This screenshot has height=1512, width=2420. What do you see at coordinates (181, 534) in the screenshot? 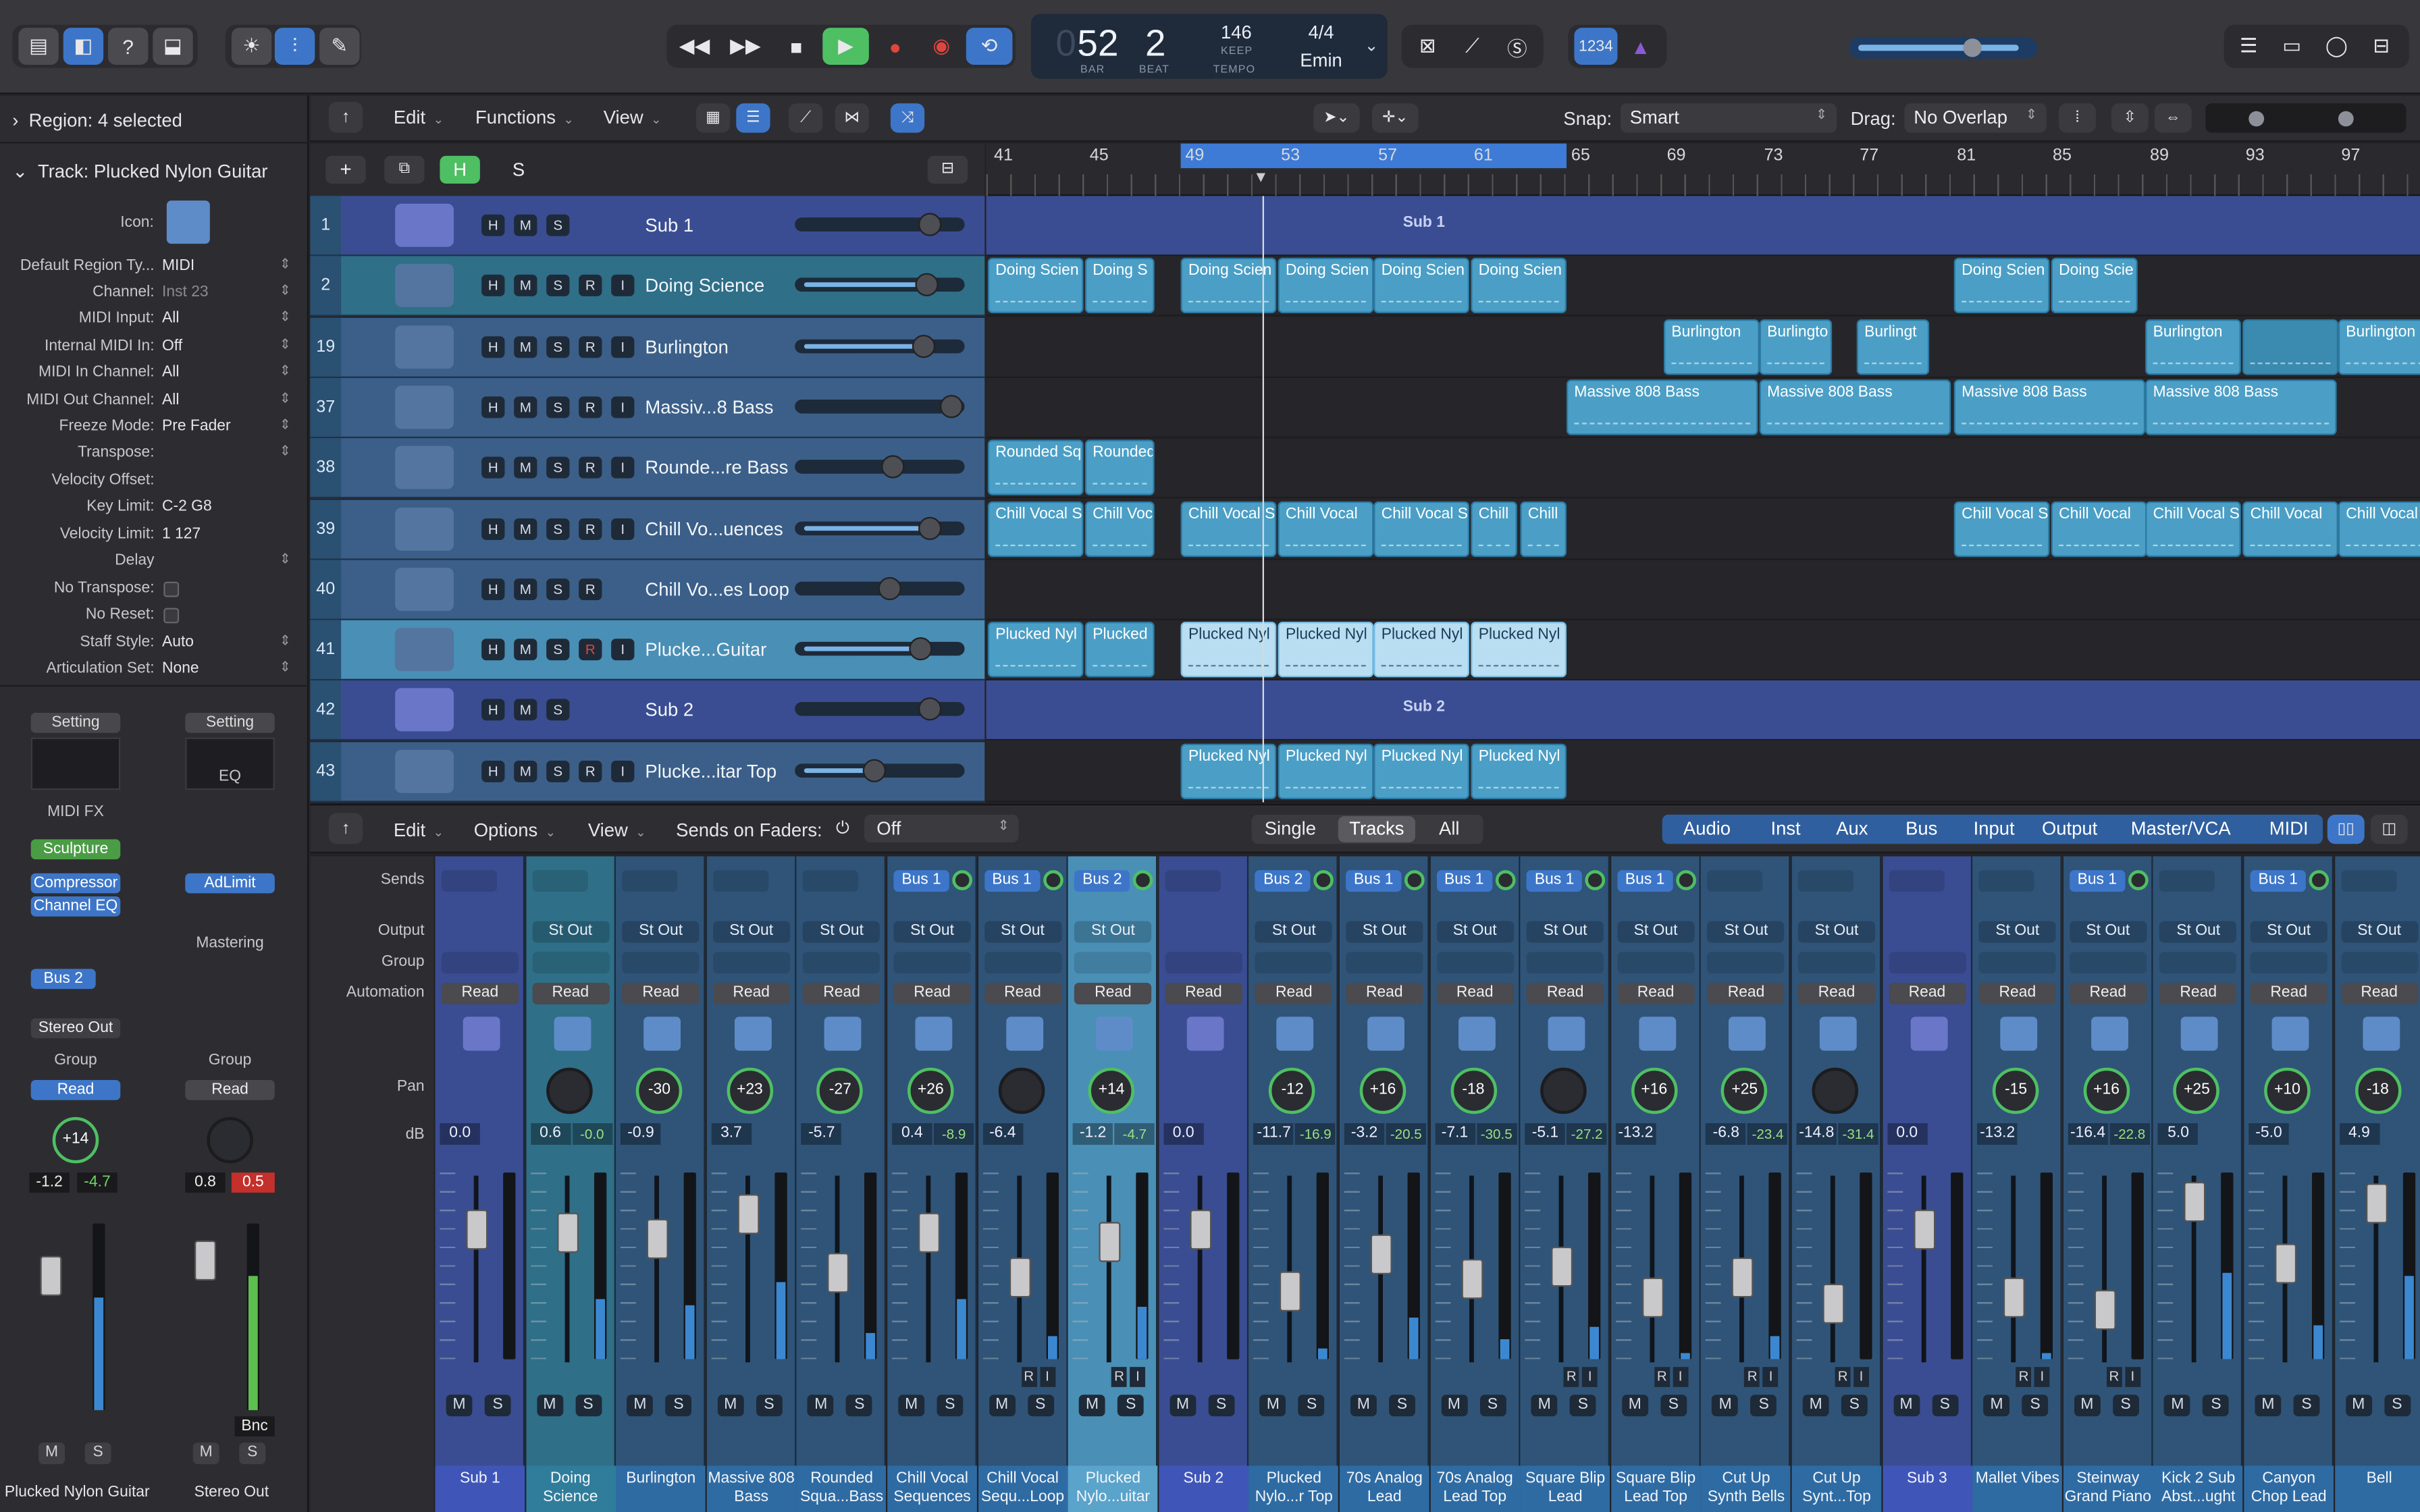
I see `inspector-row-value: 1 127` at bounding box center [181, 534].